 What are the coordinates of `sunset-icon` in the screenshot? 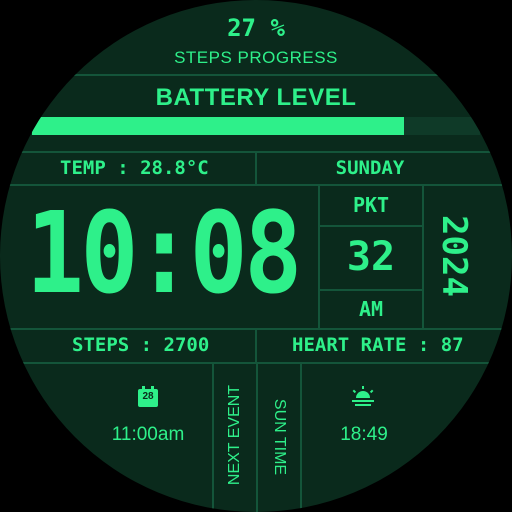 It's located at (363, 397).